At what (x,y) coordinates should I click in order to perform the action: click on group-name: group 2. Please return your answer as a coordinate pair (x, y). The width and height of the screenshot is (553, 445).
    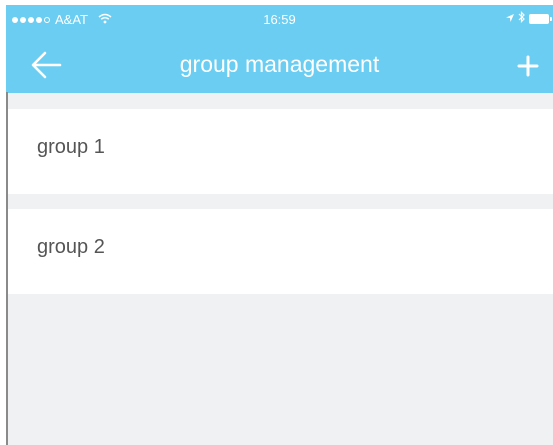
    Looking at the image, I should click on (71, 247).